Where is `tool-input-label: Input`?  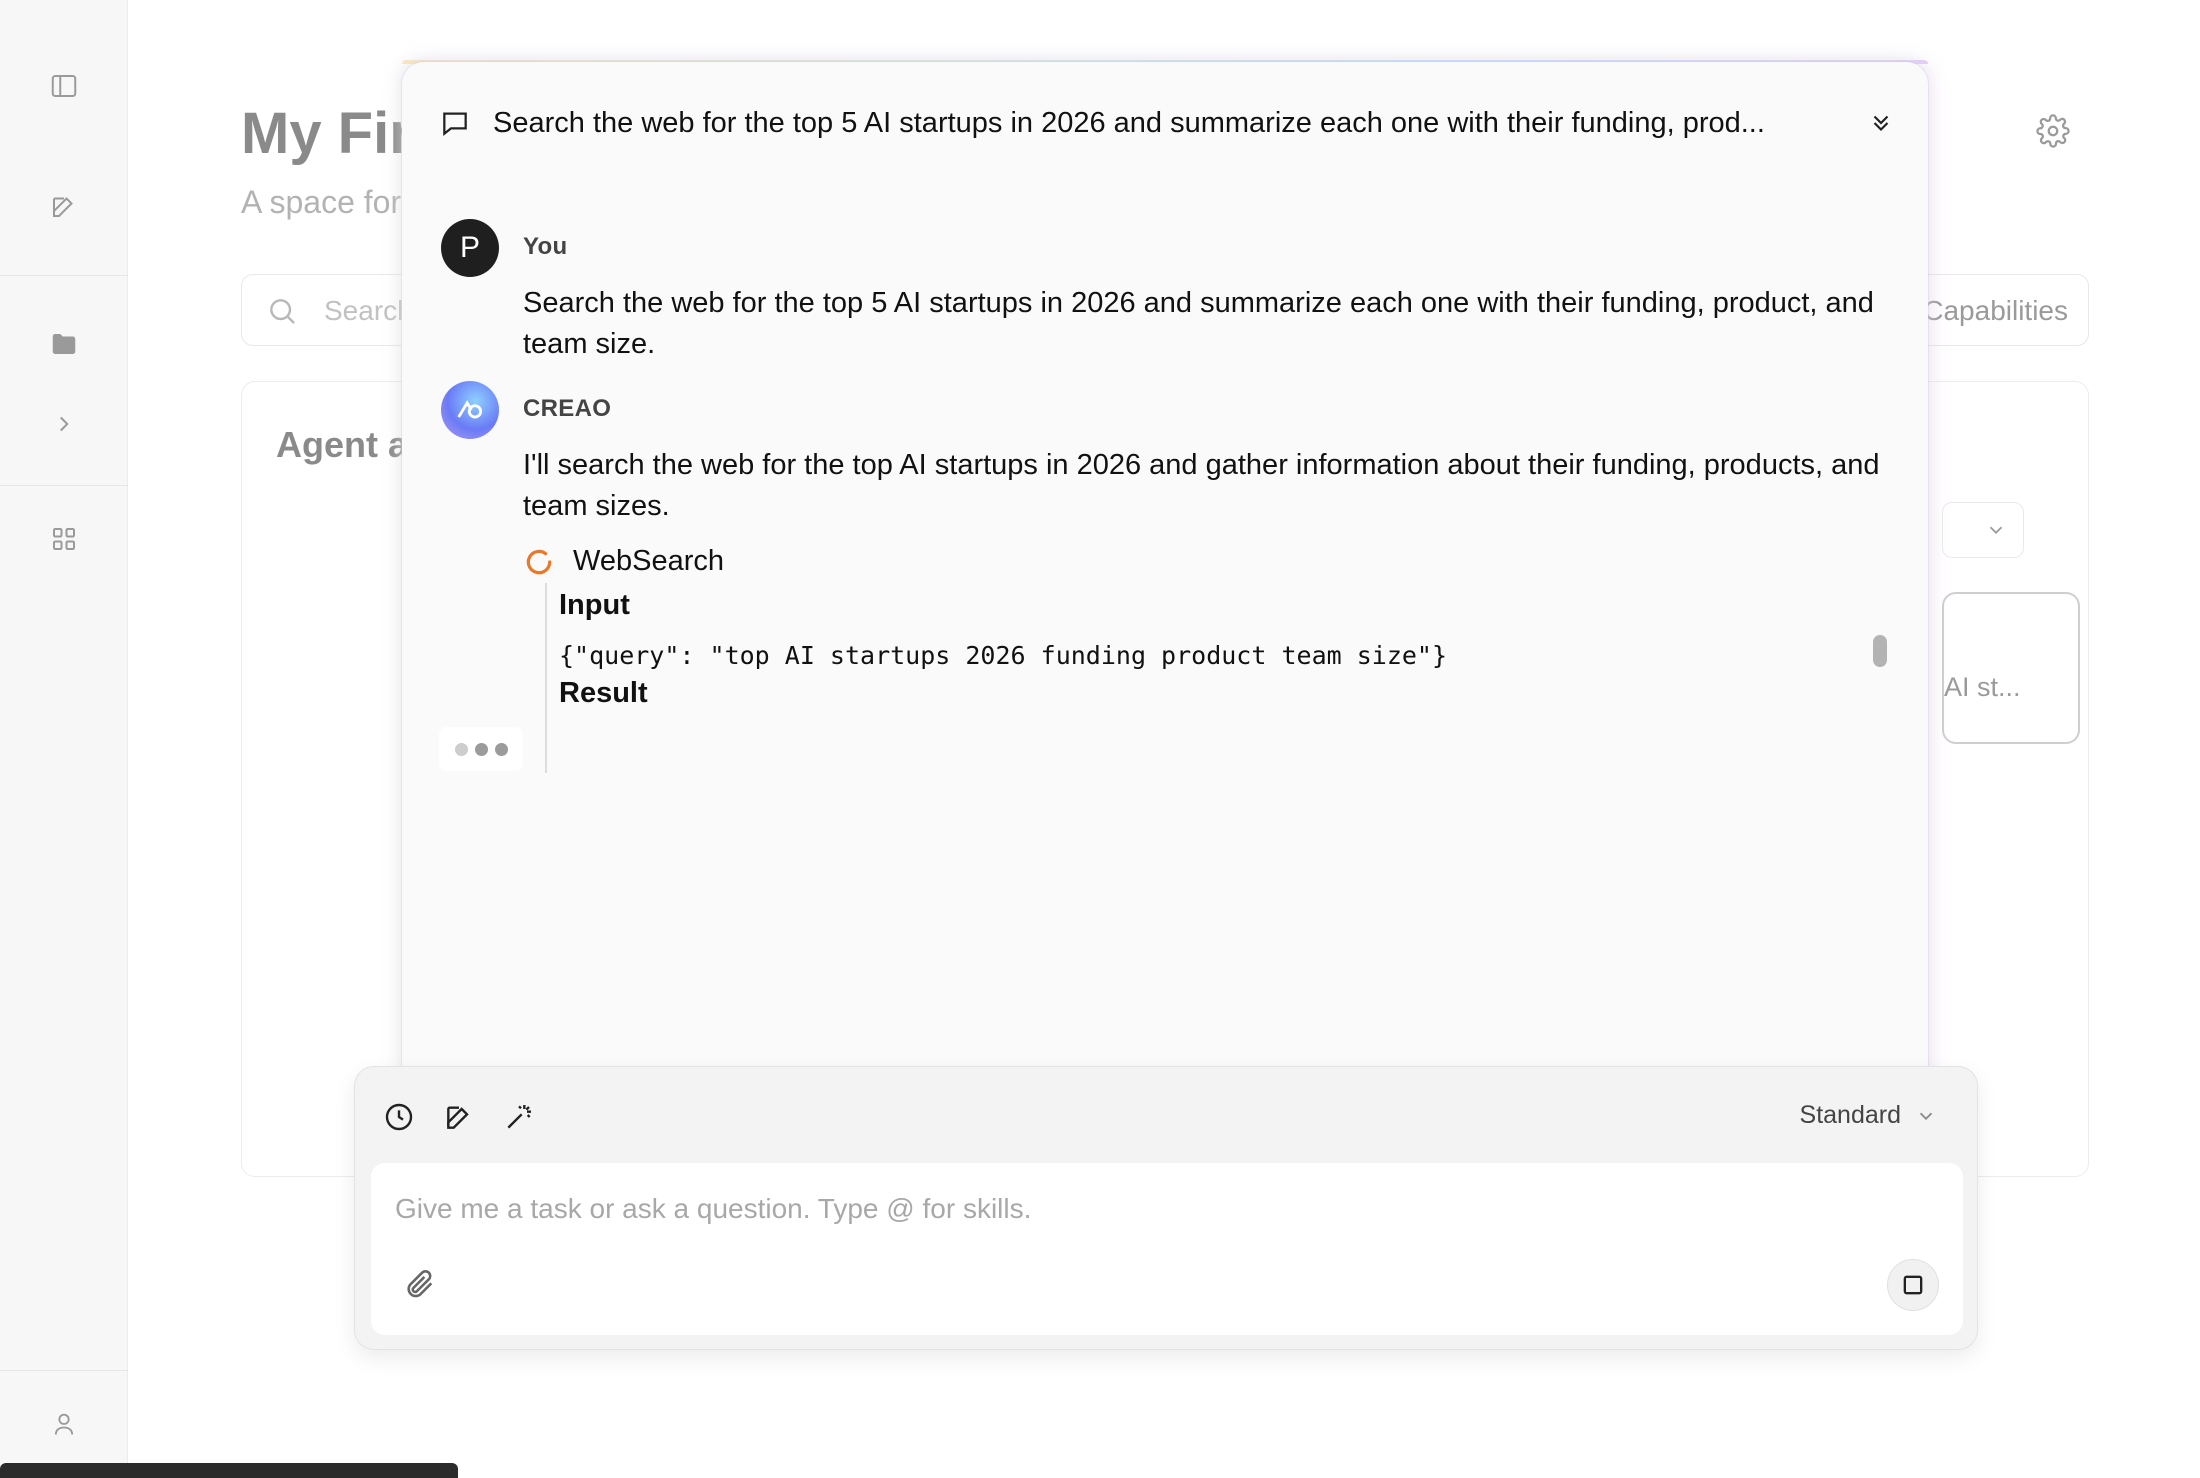 tool-input-label: Input is located at coordinates (594, 605).